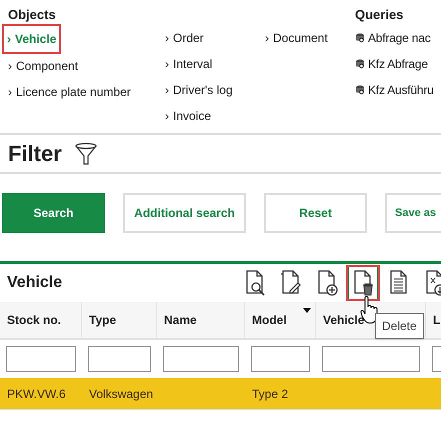  Describe the element at coordinates (119, 320) in the screenshot. I see `column-header: Type` at that location.